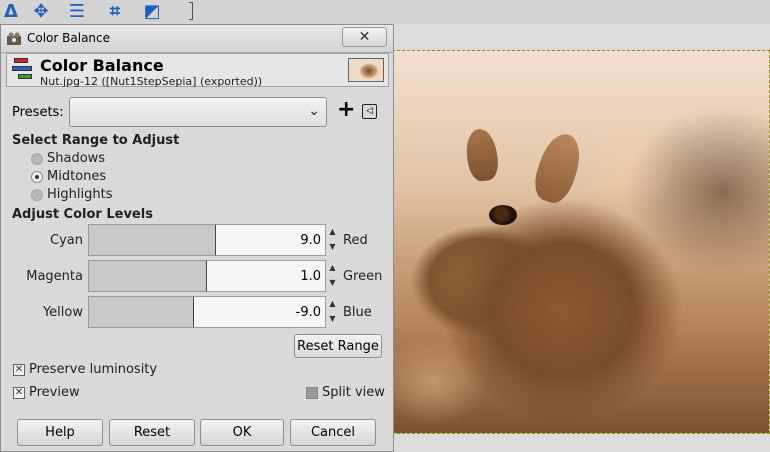 Image resolution: width=770 pixels, height=452 pixels. What do you see at coordinates (54, 276) in the screenshot?
I see `slider-left-label-magenta: Magenta` at bounding box center [54, 276].